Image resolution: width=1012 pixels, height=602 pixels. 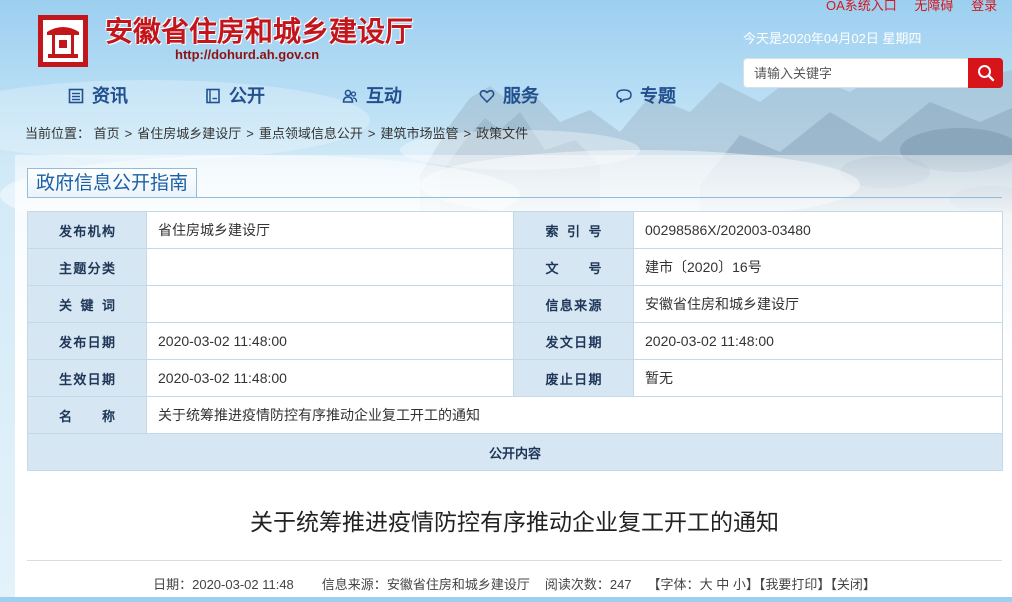 I want to click on nav-item-label: 公开, so click(x=247, y=96).